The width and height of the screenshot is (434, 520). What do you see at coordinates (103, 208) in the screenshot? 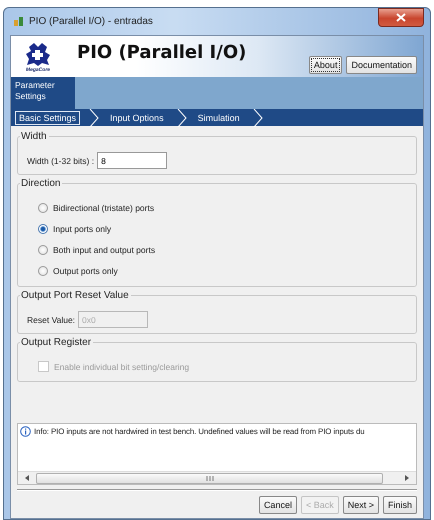
I see `radio-label: Bidirectional (tristate) ports` at bounding box center [103, 208].